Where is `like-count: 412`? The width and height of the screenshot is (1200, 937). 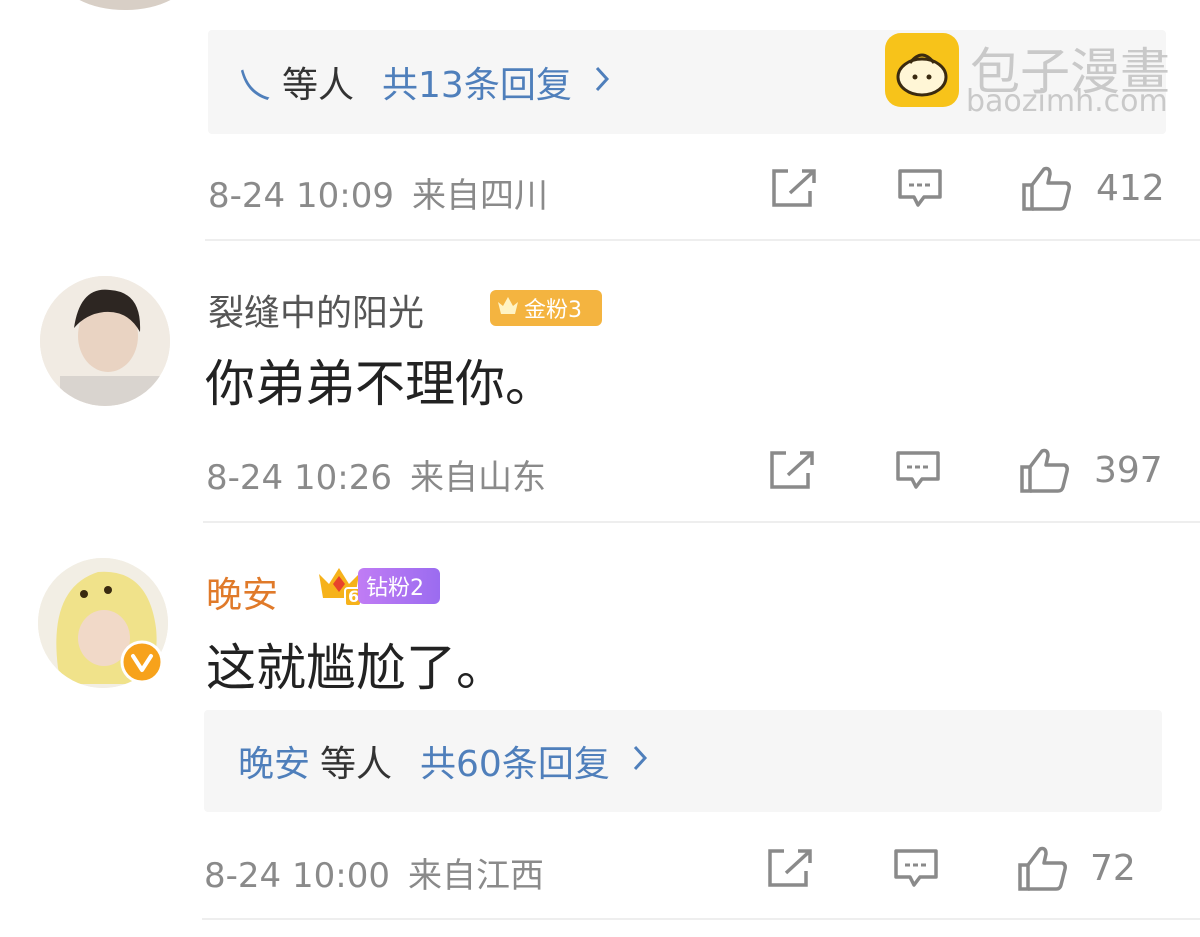
like-count: 412 is located at coordinates (1130, 188).